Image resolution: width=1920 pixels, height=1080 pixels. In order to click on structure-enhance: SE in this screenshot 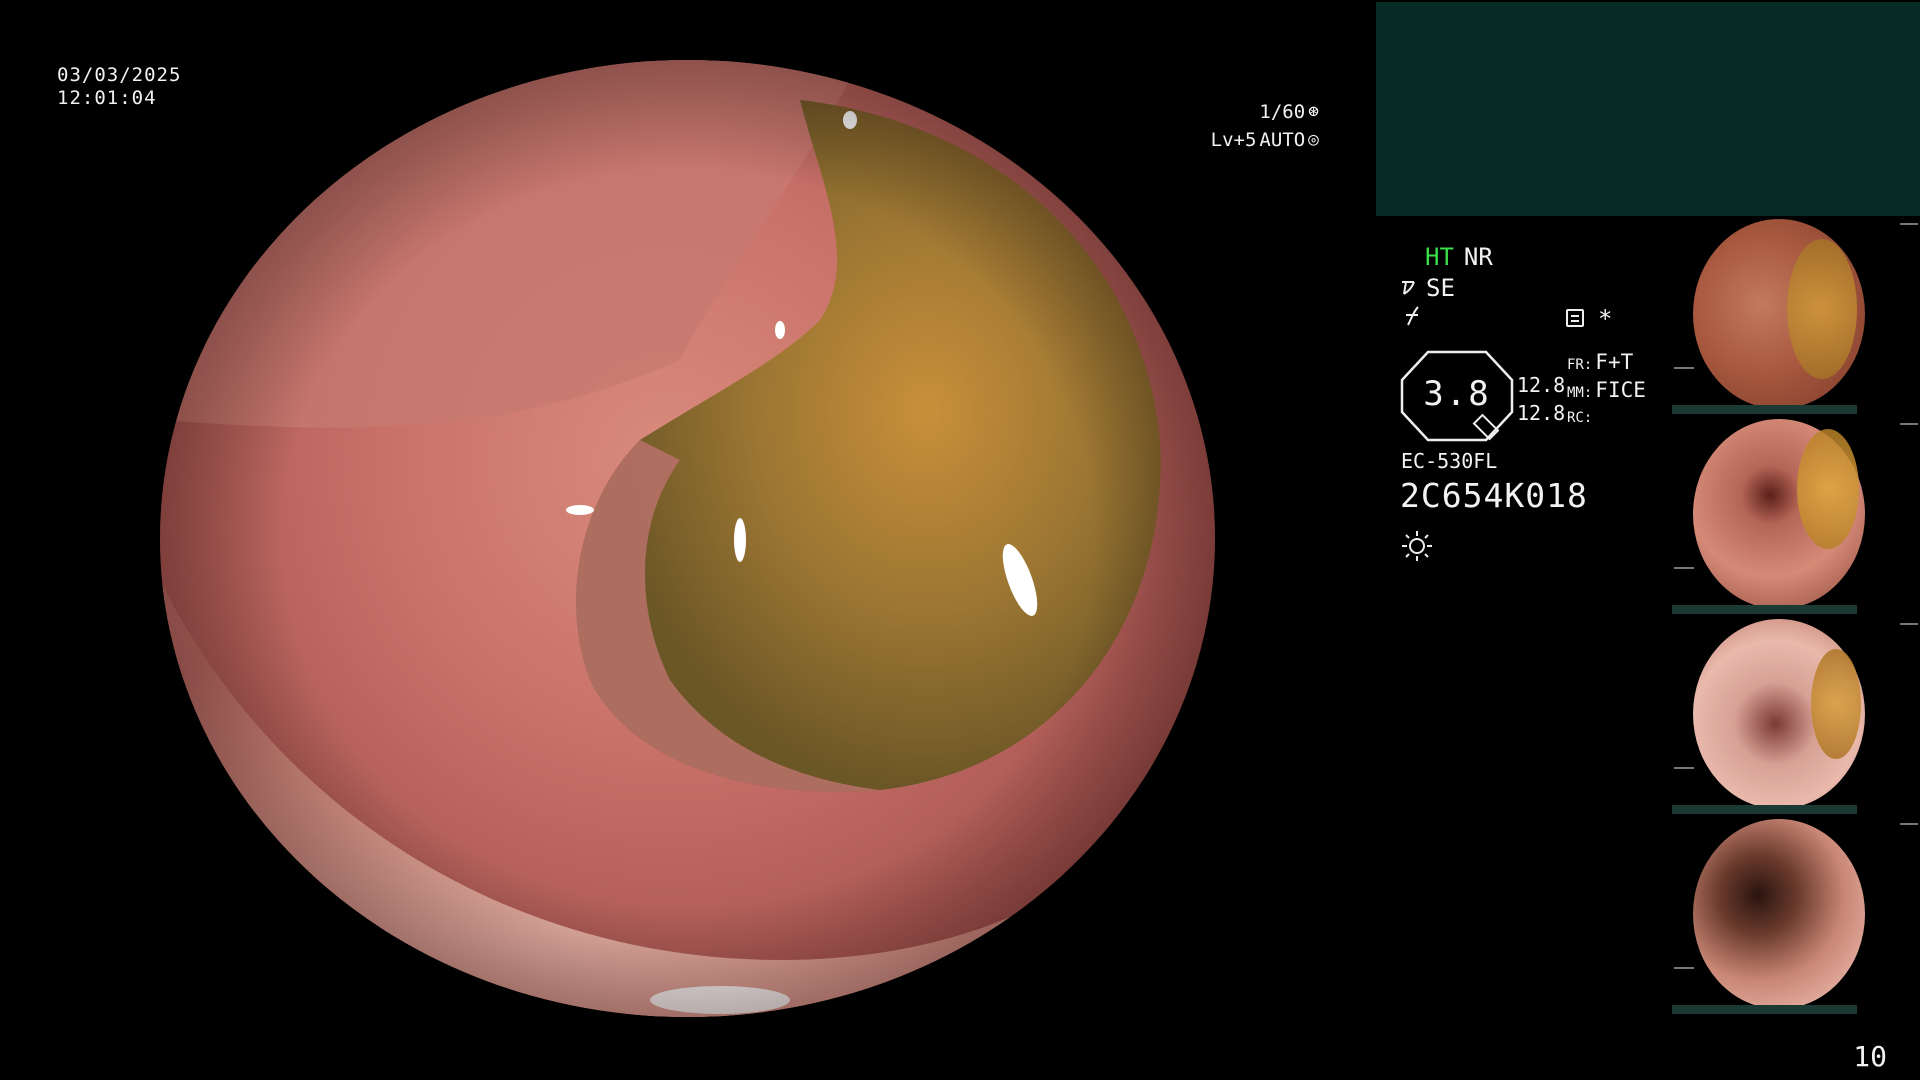, I will do `click(1427, 288)`.